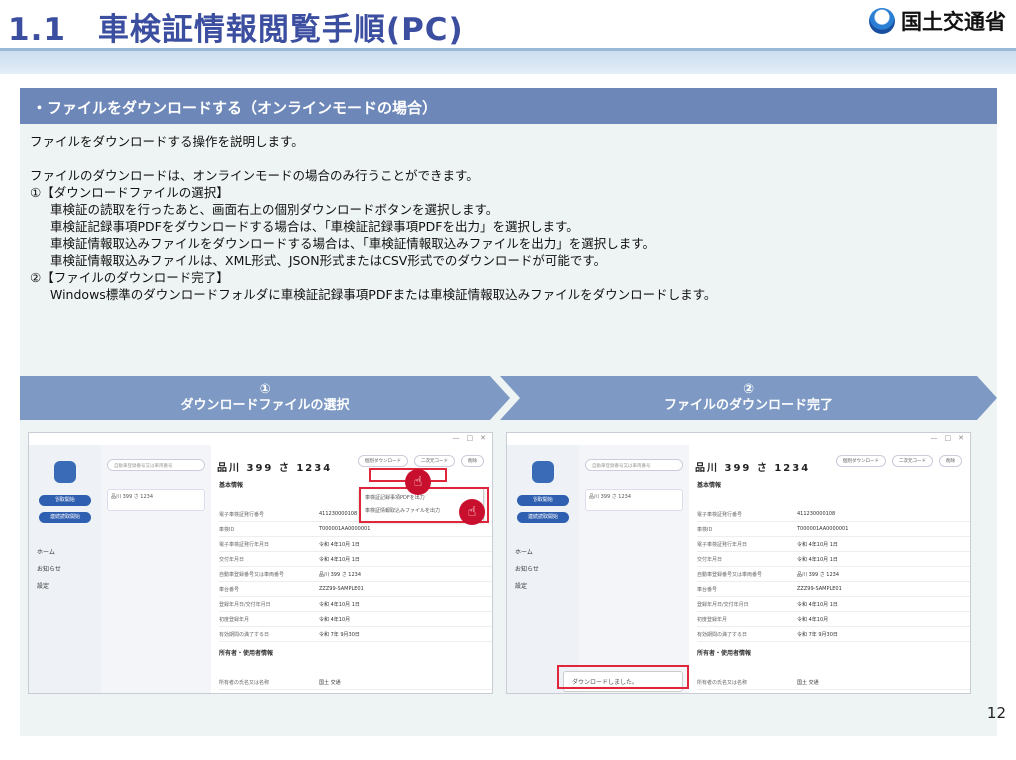  I want to click on flow-steps: ① ダウンロードファイルの選択 ② ファイルのダウンロード完了, so click(508, 398).